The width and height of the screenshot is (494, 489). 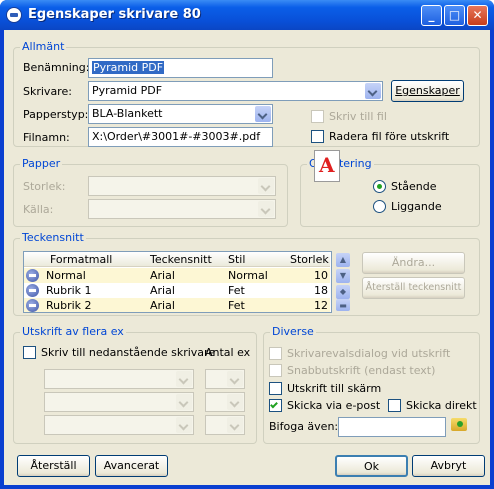 What do you see at coordinates (248, 275) in the screenshot?
I see `font-row-style: Normal` at bounding box center [248, 275].